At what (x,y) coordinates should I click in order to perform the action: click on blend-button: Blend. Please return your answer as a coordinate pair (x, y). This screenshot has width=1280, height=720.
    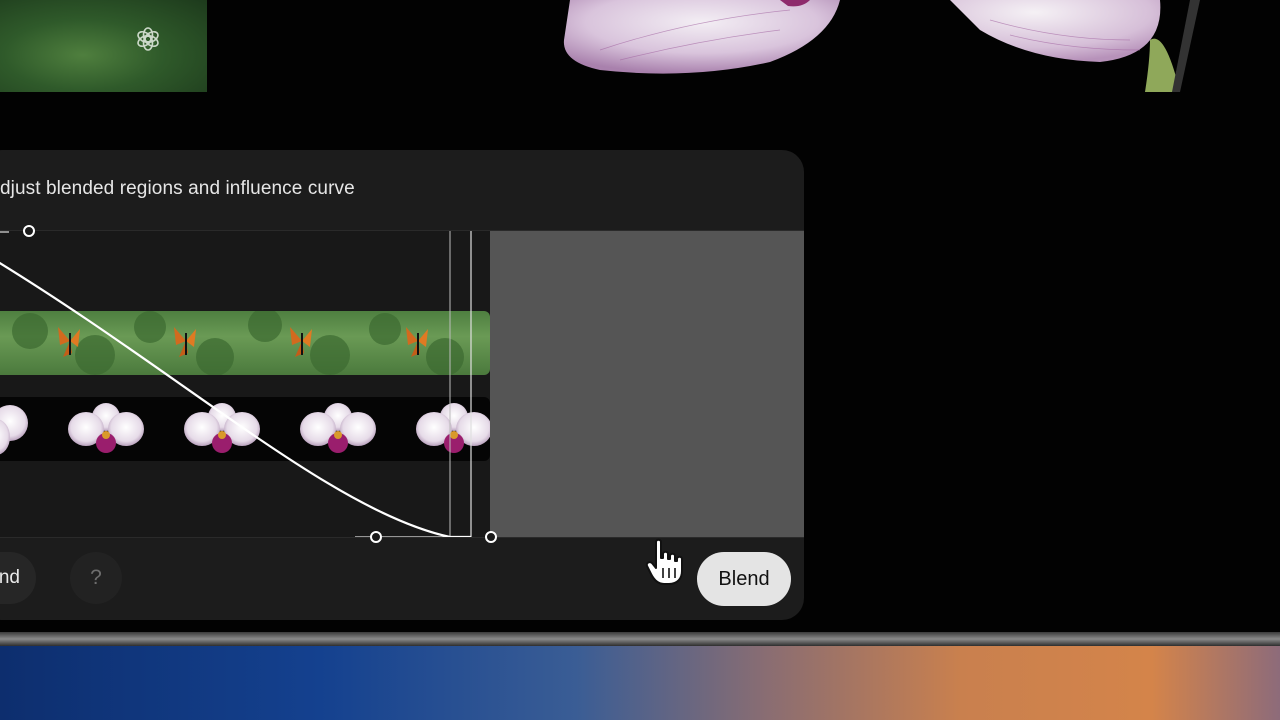
    Looking at the image, I should click on (744, 579).